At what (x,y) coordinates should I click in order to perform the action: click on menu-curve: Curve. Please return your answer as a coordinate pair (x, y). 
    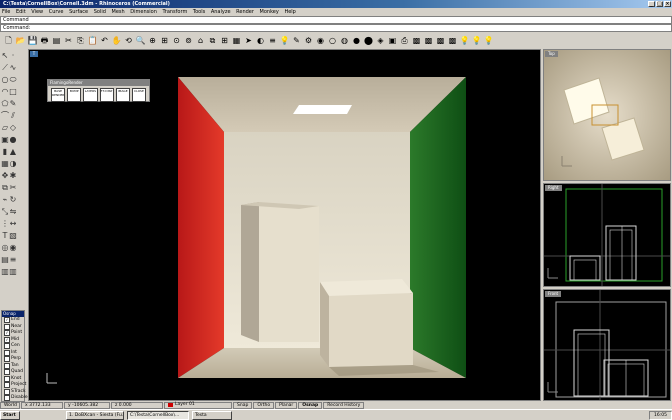
    Looking at the image, I should click on (56, 12).